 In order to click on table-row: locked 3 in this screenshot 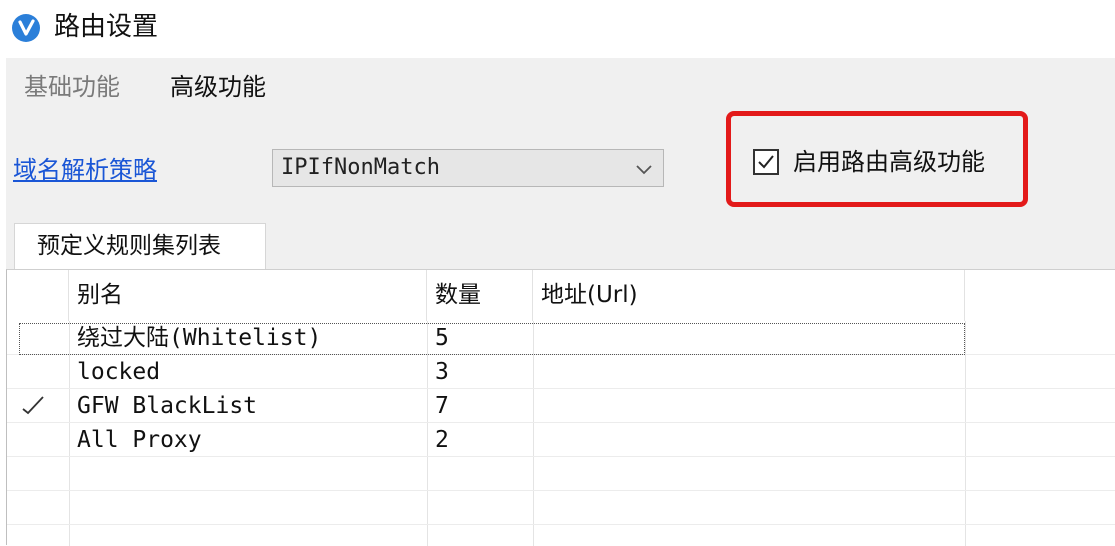, I will do `click(561, 372)`.